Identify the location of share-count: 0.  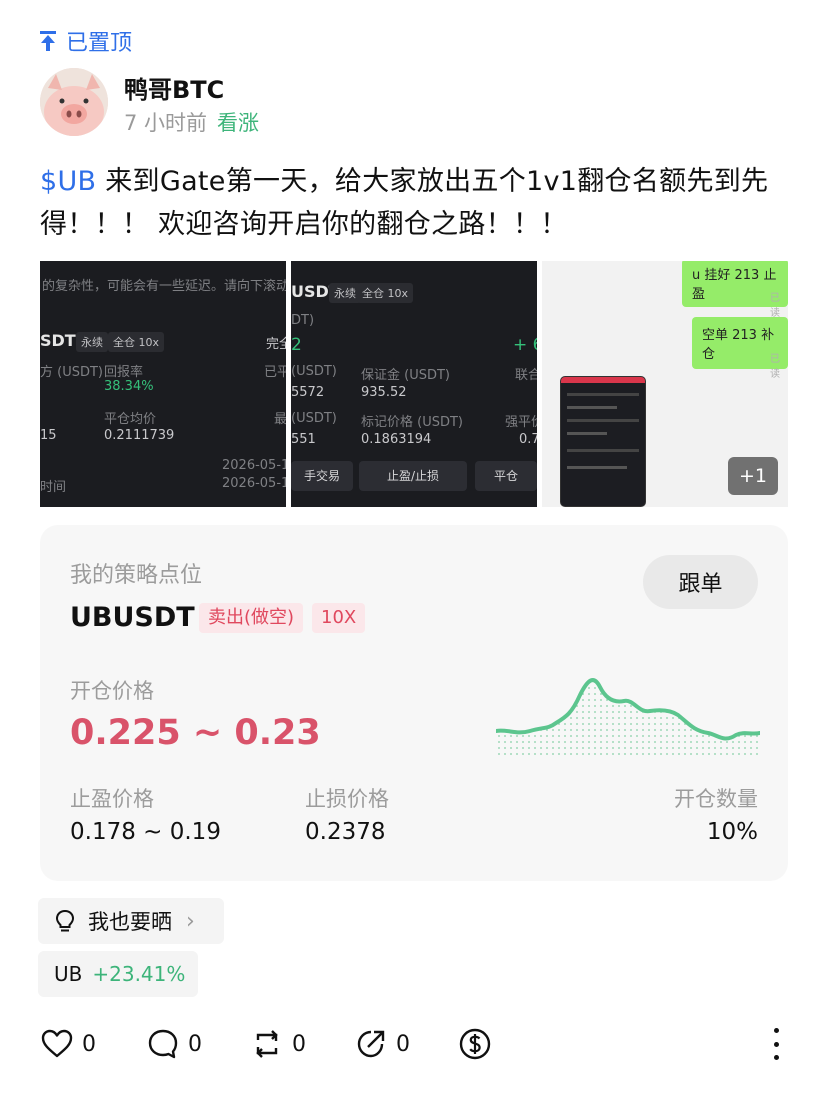
(403, 1044).